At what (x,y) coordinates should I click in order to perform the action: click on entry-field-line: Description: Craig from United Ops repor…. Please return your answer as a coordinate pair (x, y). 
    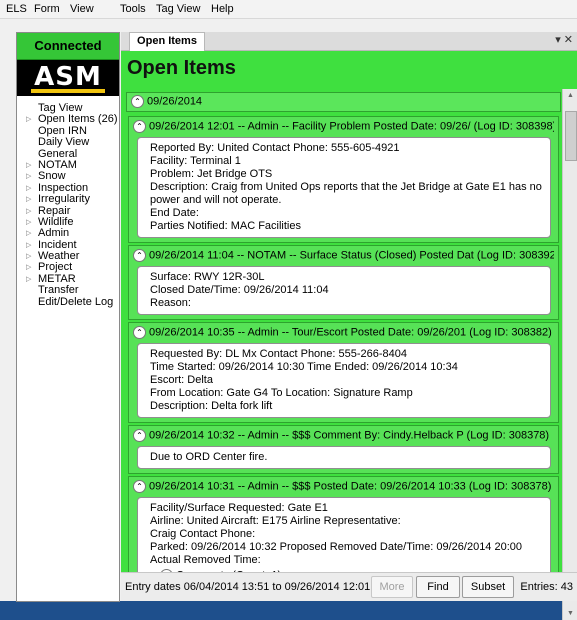
    Looking at the image, I should click on (346, 187).